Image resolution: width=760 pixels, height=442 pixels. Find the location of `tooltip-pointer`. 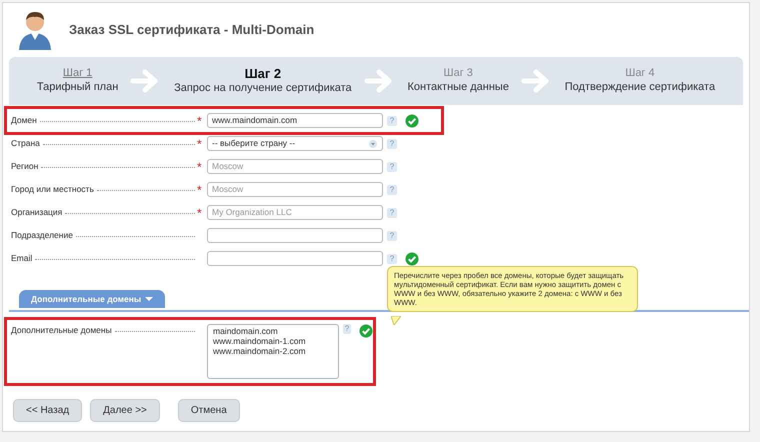

tooltip-pointer is located at coordinates (396, 320).